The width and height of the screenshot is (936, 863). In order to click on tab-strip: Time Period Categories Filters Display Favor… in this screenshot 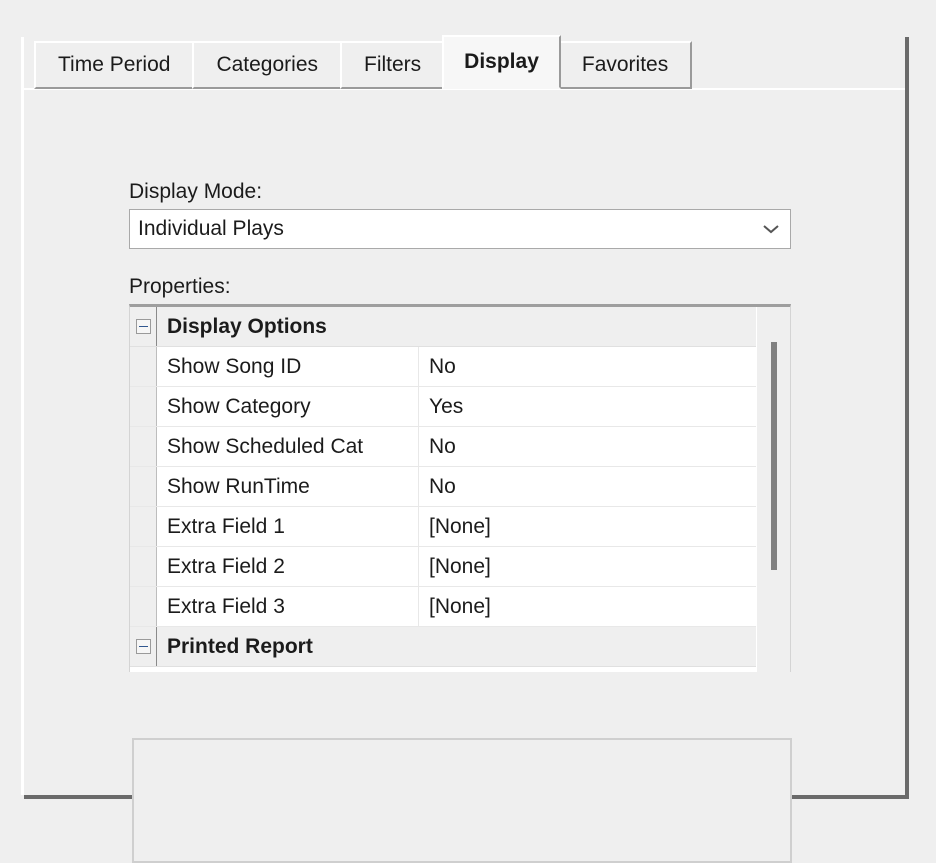, I will do `click(363, 62)`.